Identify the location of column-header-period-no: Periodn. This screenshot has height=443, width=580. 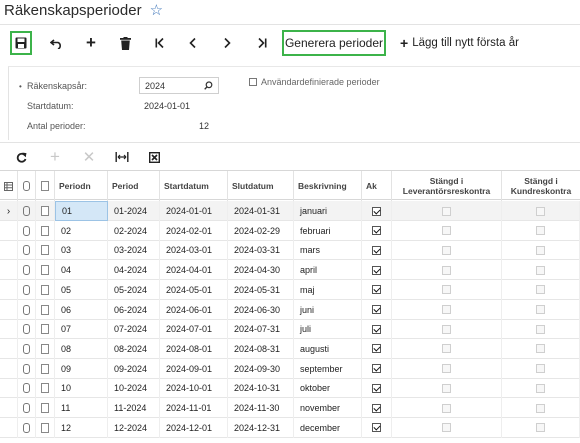
(81, 186).